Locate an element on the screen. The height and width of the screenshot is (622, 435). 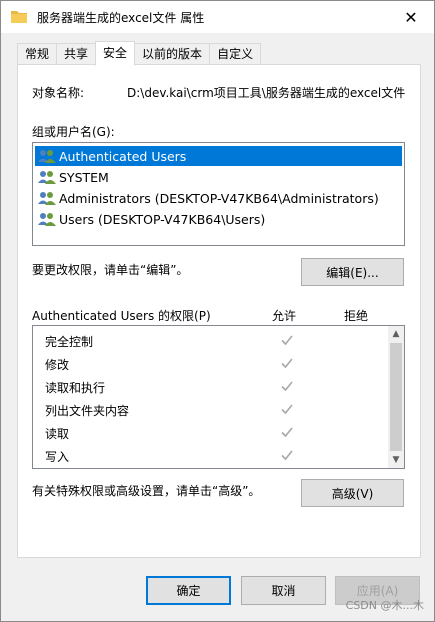
tab-security: 安全 is located at coordinates (115, 53).